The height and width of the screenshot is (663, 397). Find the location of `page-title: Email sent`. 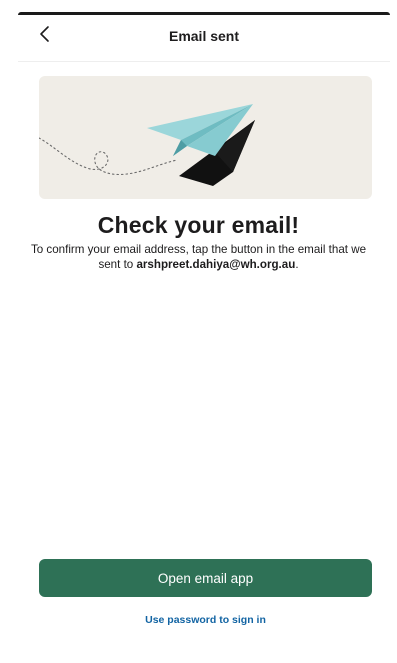

page-title: Email sent is located at coordinates (204, 36).